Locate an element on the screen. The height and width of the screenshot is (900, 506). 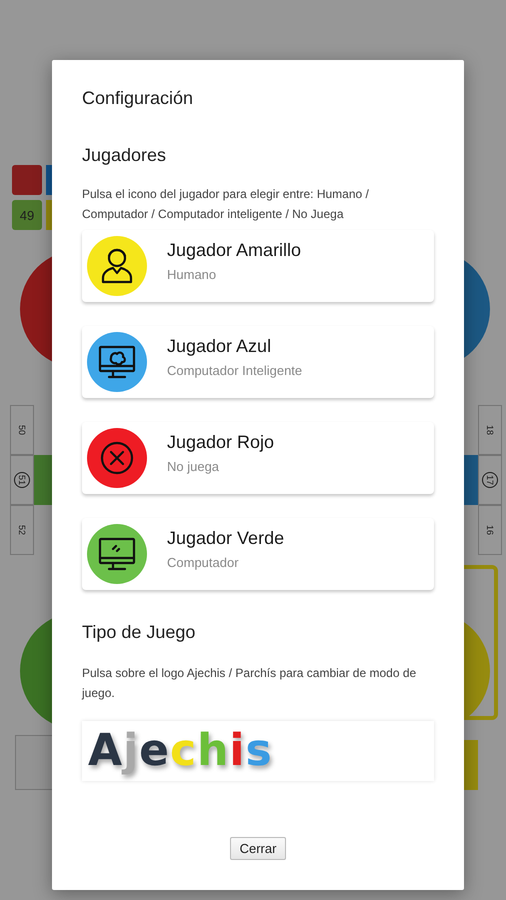
player-mode: No juega is located at coordinates (193, 466).